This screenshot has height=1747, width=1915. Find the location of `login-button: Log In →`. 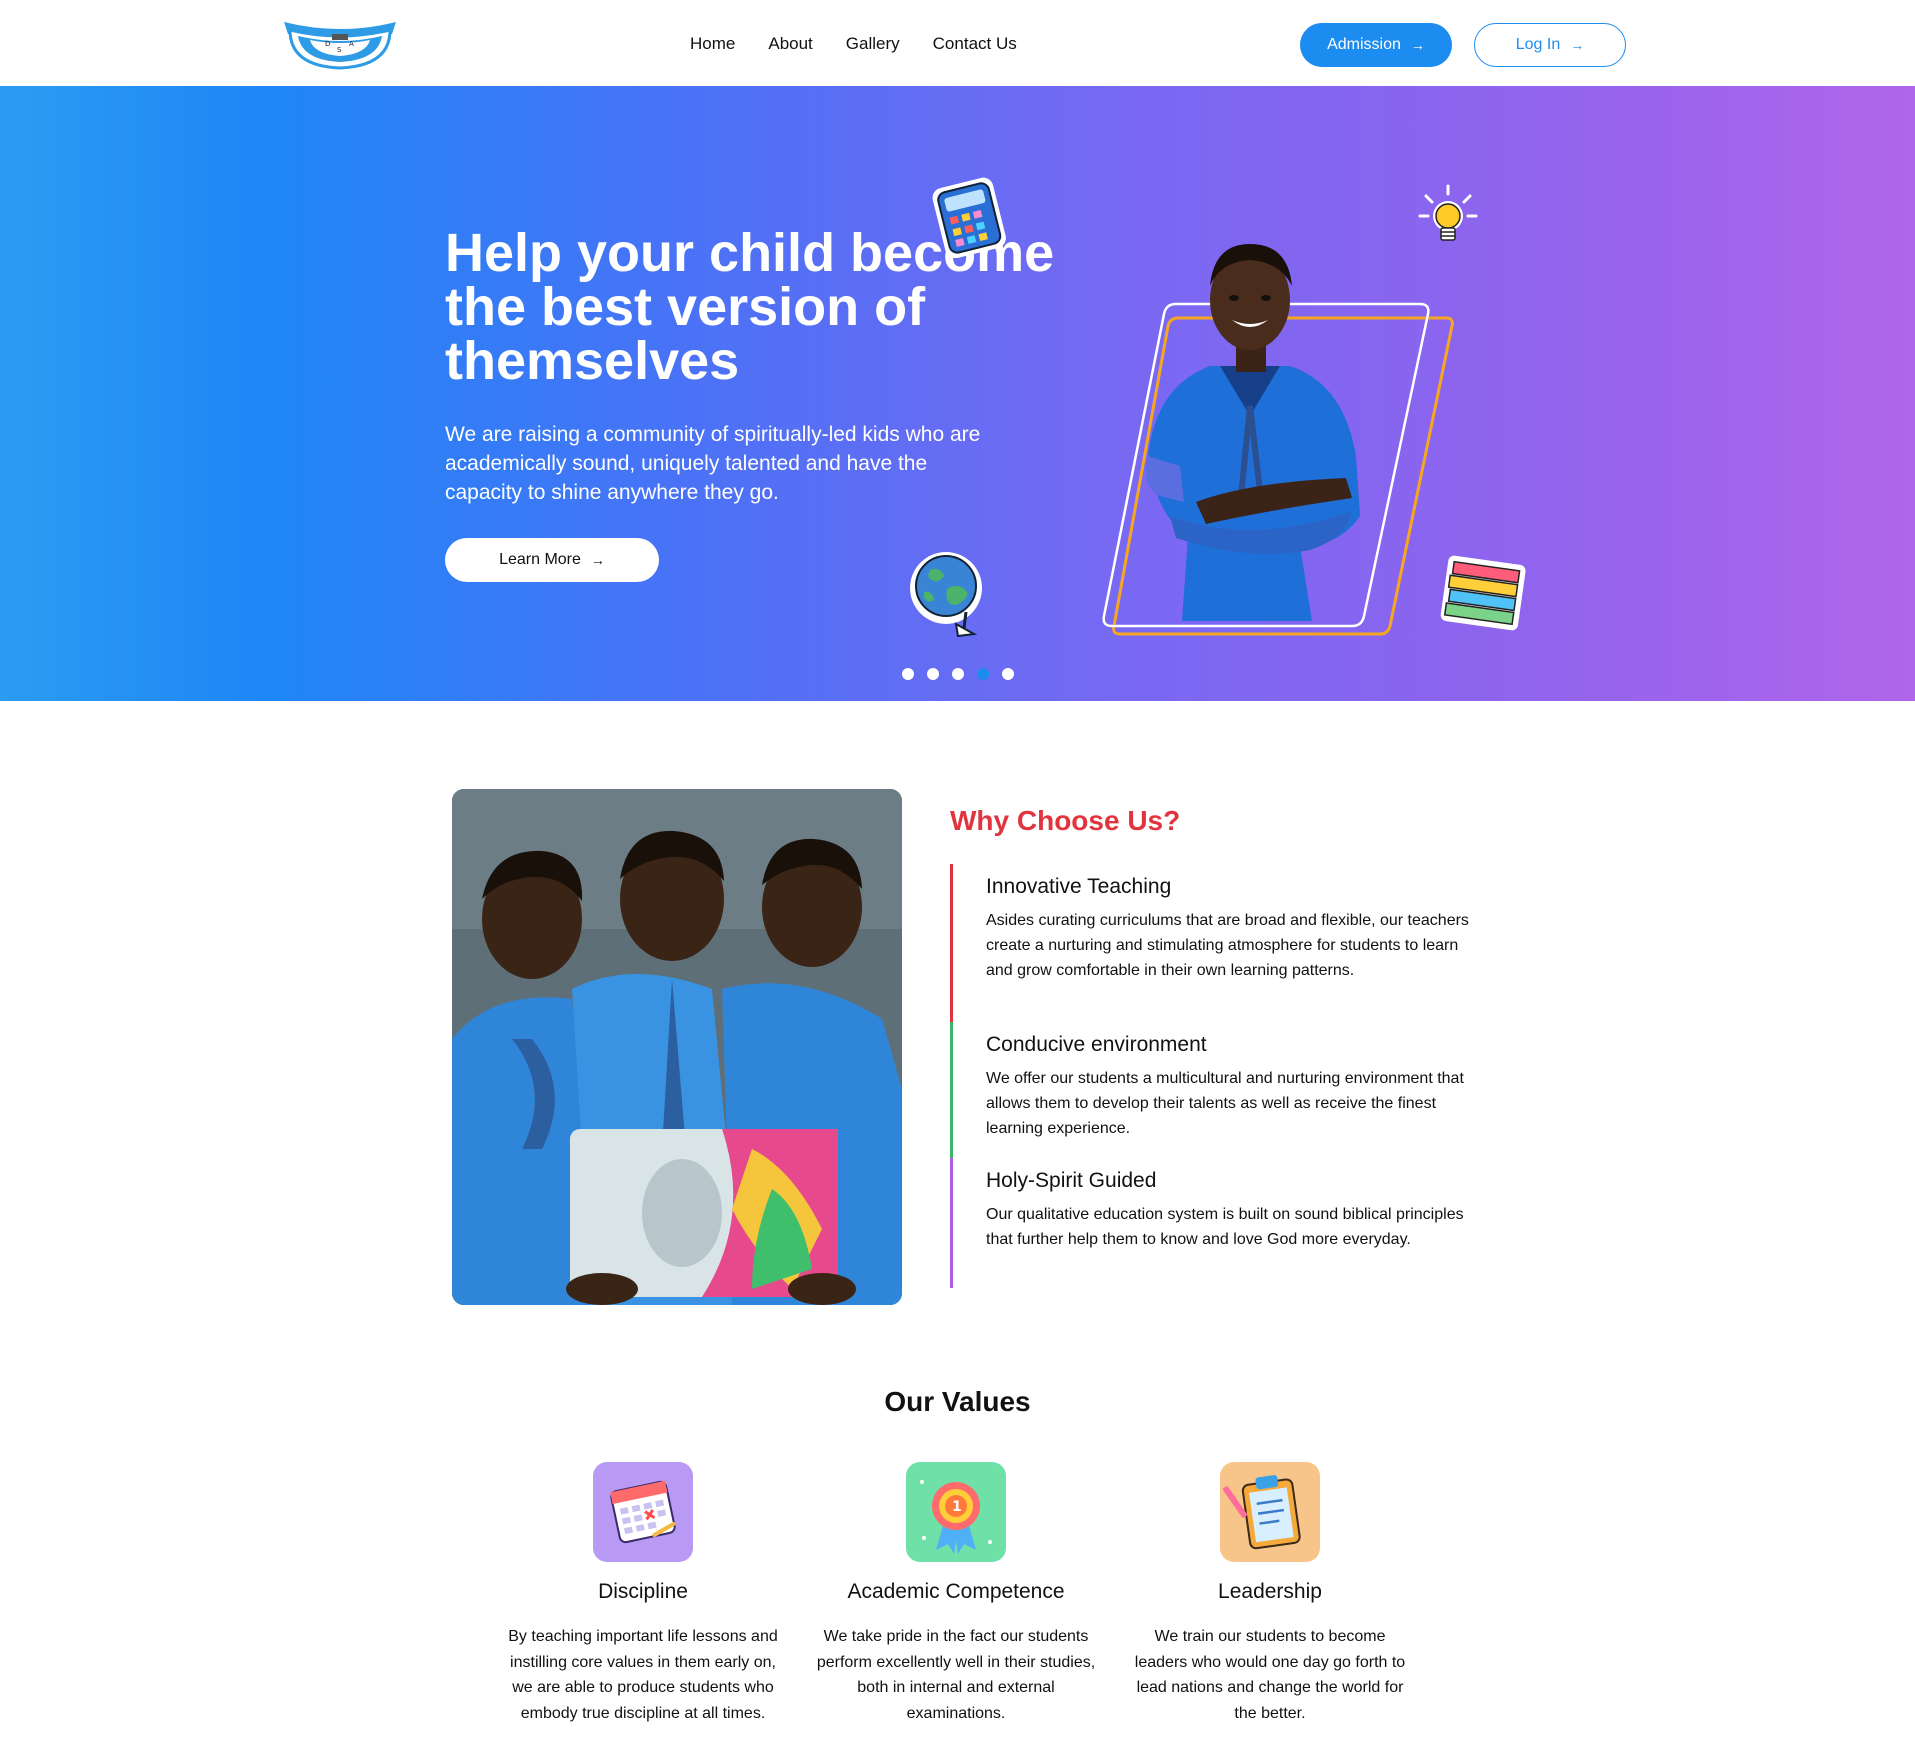

login-button: Log In → is located at coordinates (1550, 45).